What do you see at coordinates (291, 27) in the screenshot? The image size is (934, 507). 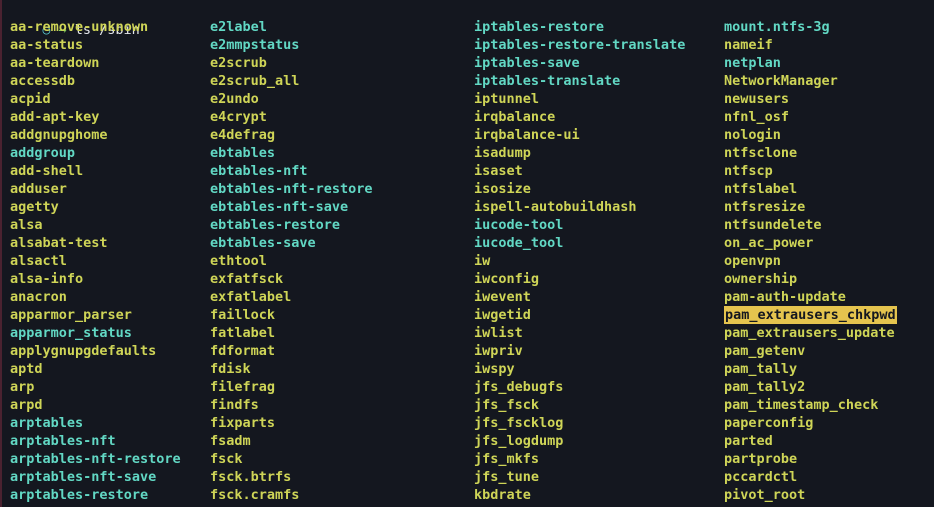 I see `listing-entry: e2label` at bounding box center [291, 27].